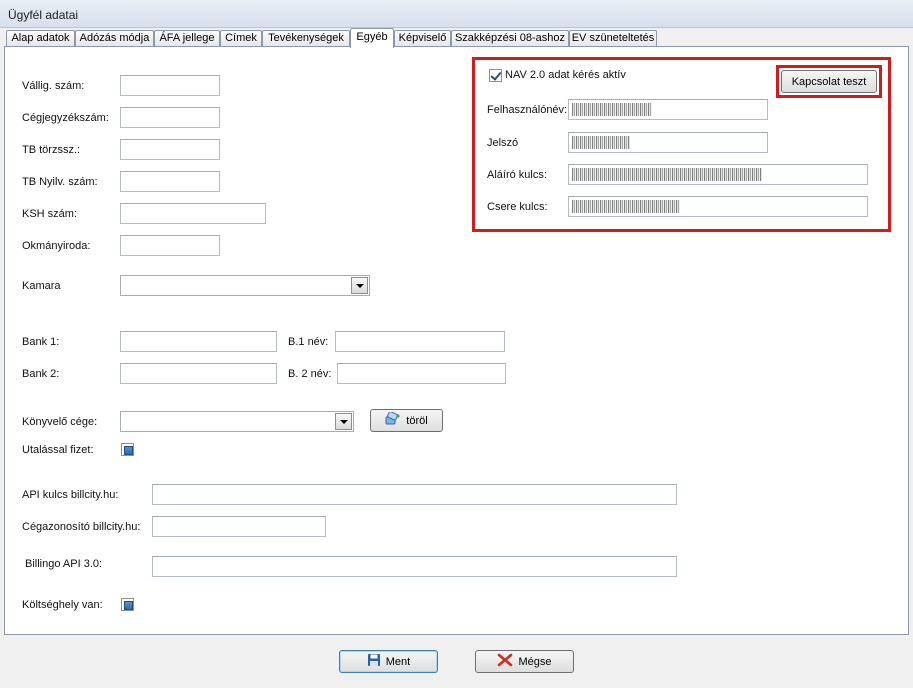 The height and width of the screenshot is (688, 913). I want to click on nav-active-label: NAV 2.0 adat kérés aktív, so click(565, 75).